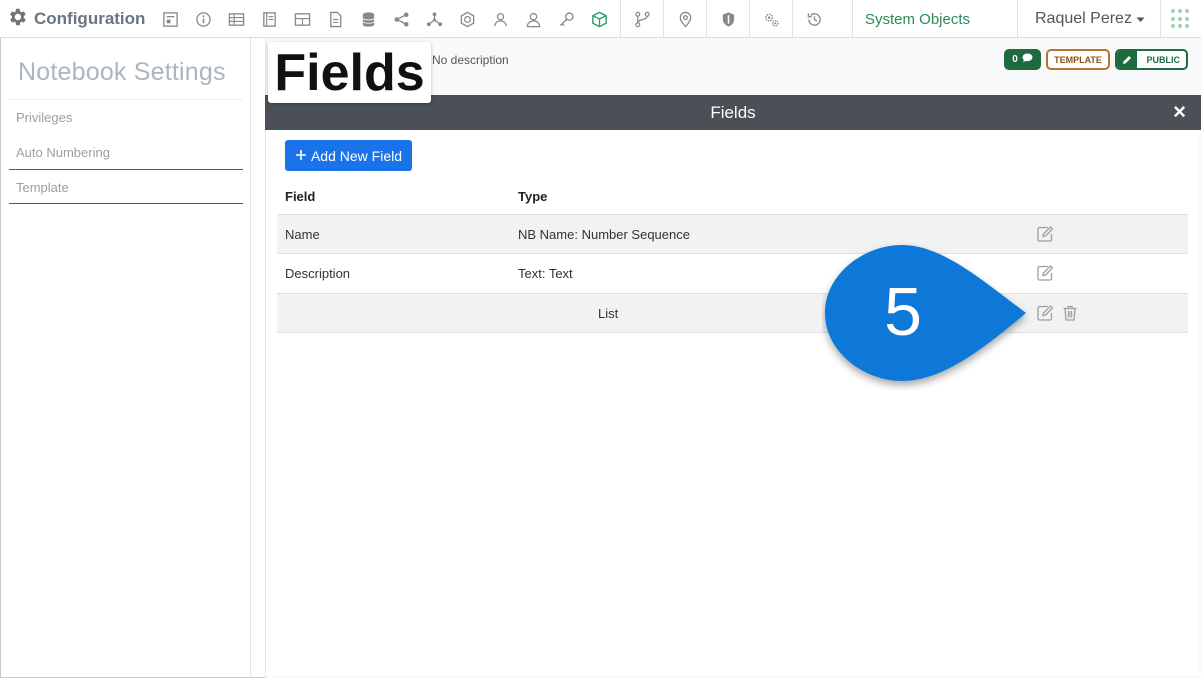 This screenshot has width=1201, height=678. What do you see at coordinates (122, 72) in the screenshot?
I see `sidebar-title: Notebook Settings` at bounding box center [122, 72].